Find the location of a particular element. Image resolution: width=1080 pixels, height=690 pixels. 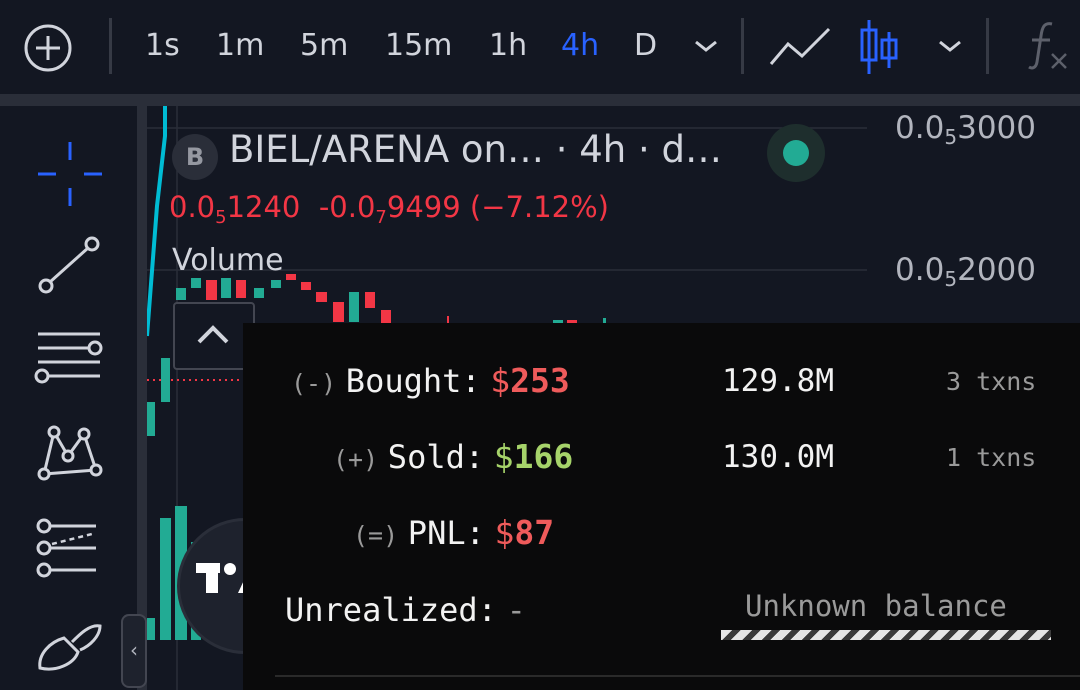

chevron-up-icon is located at coordinates (213, 334).